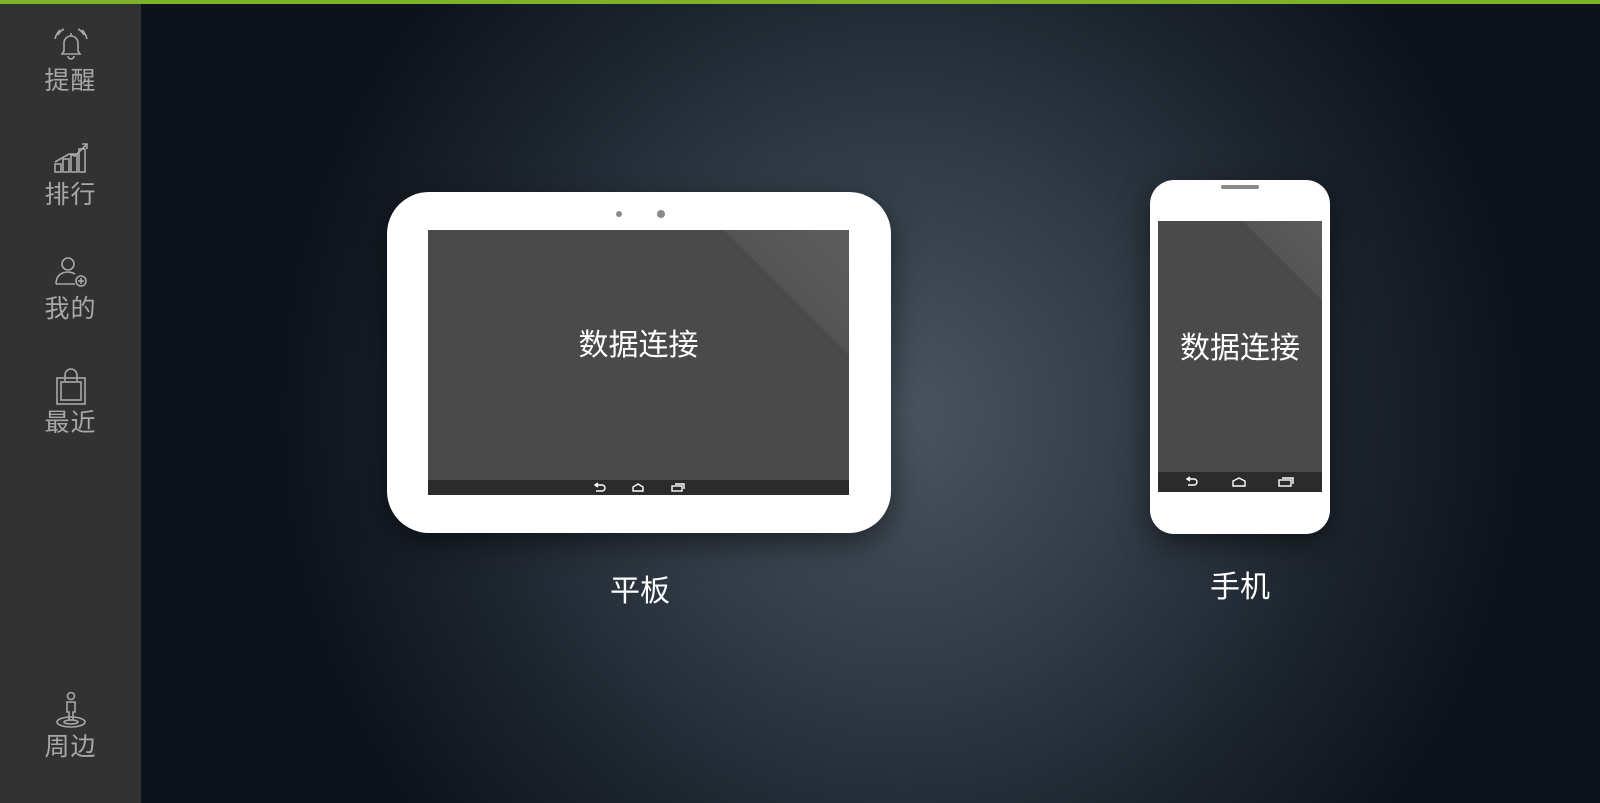 Image resolution: width=1600 pixels, height=803 pixels. What do you see at coordinates (619, 214) in the screenshot?
I see `tablet-camera-dot` at bounding box center [619, 214].